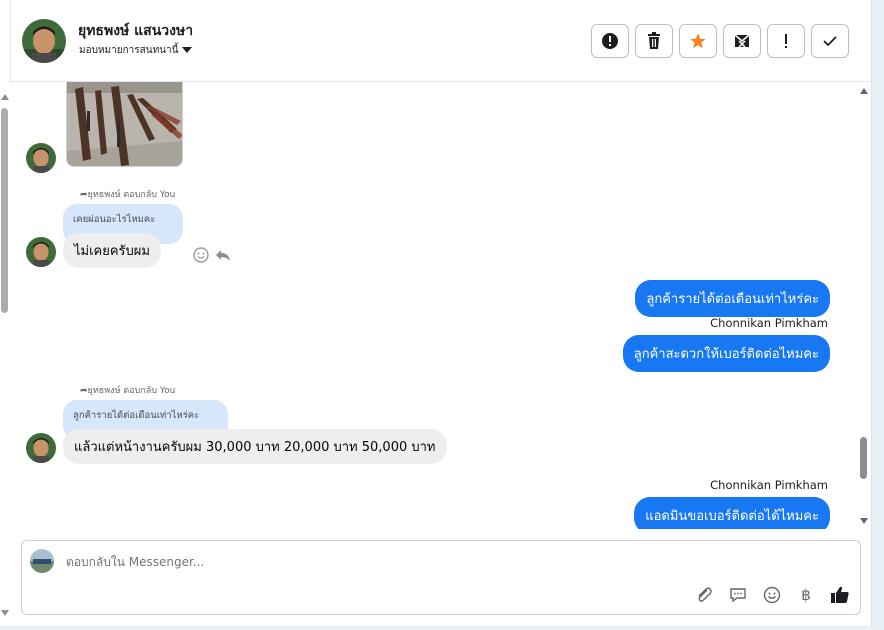 This screenshot has width=884, height=630. I want to click on emoji-icon, so click(772, 595).